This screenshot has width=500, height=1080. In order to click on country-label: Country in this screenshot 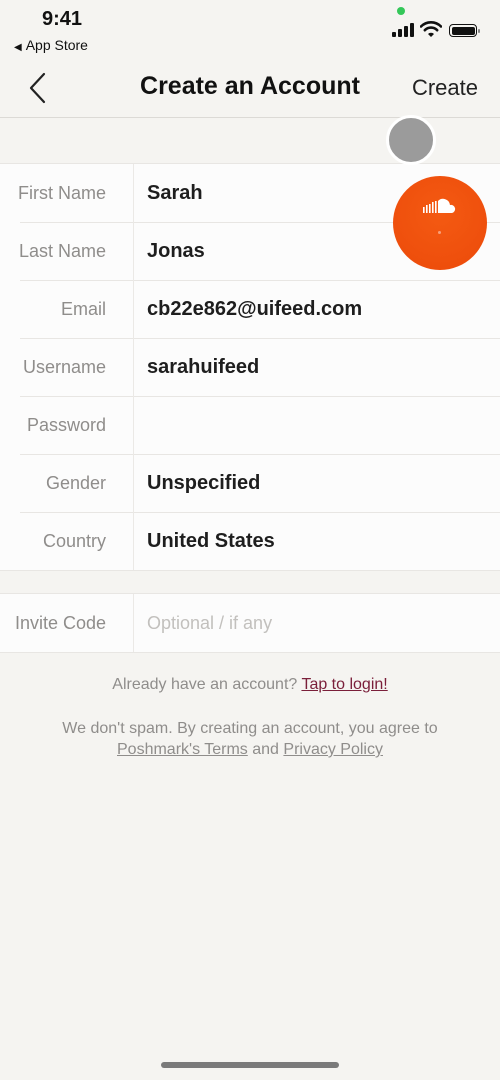, I will do `click(74, 540)`.